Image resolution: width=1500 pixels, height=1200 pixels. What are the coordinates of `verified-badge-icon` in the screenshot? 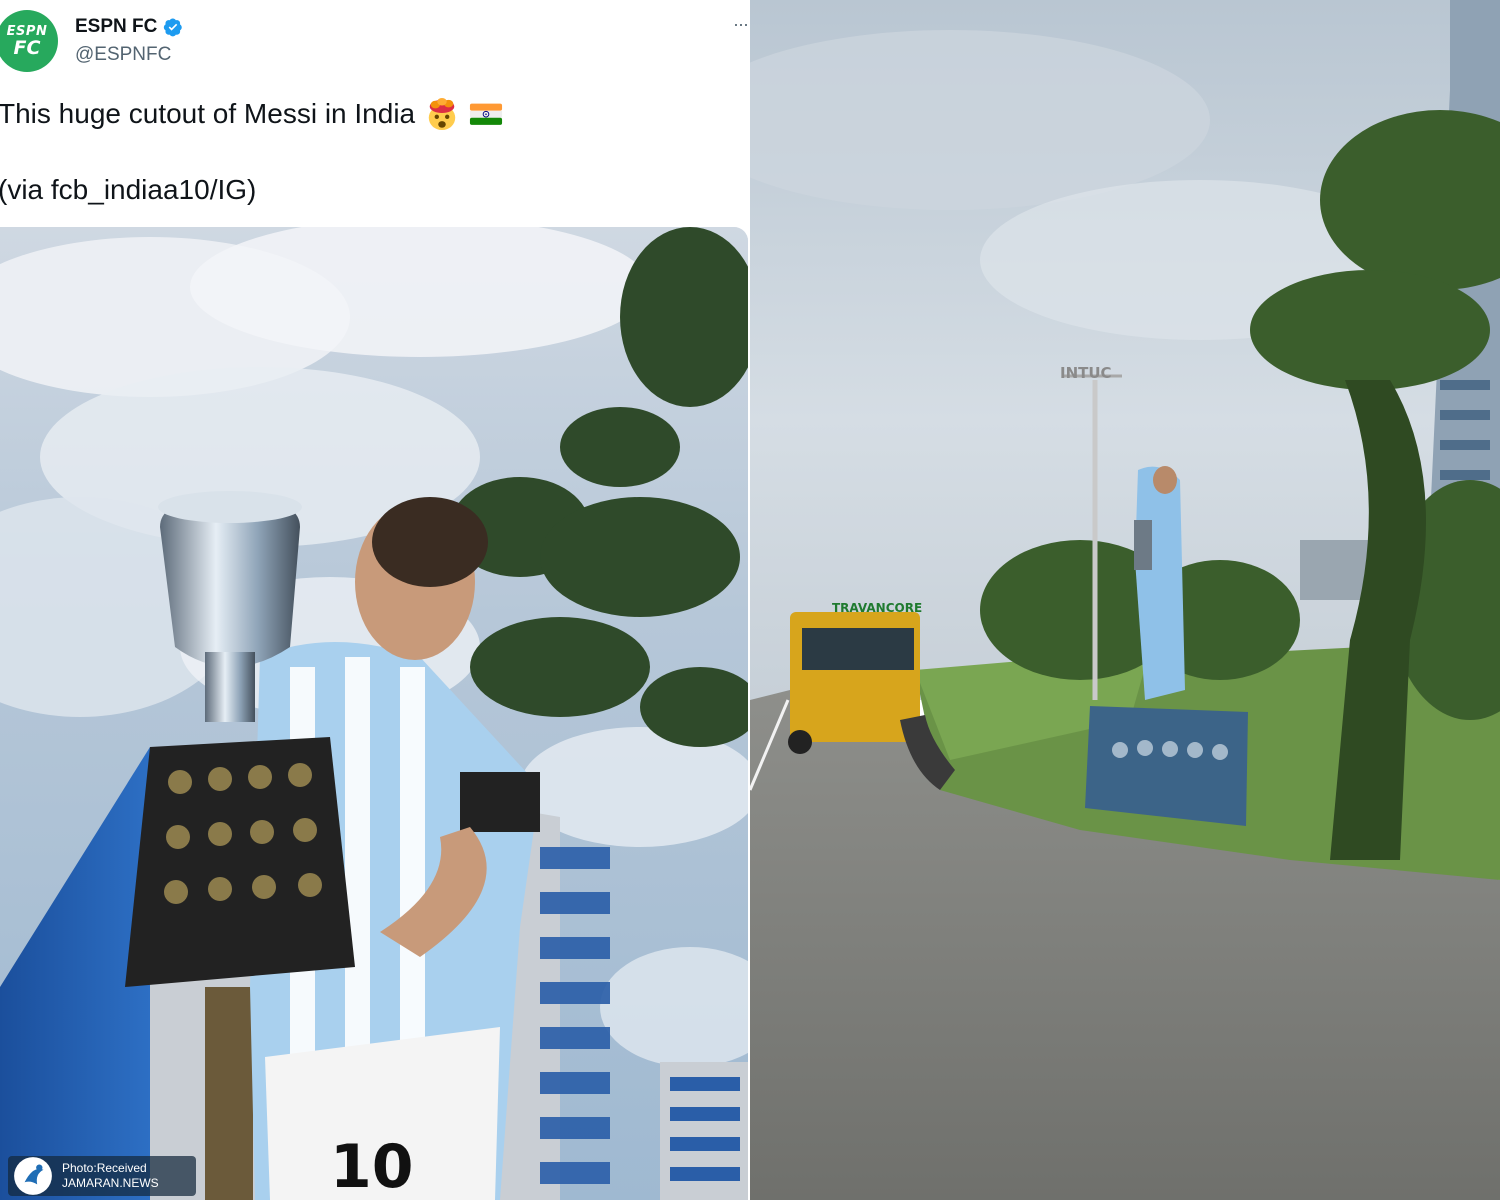 It's located at (173, 27).